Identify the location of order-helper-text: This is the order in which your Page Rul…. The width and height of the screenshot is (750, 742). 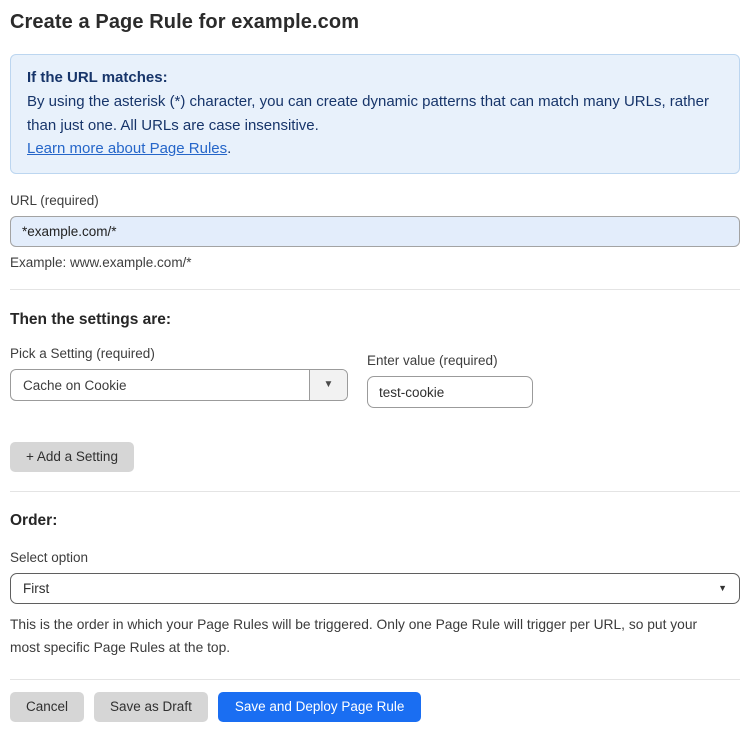
(354, 636).